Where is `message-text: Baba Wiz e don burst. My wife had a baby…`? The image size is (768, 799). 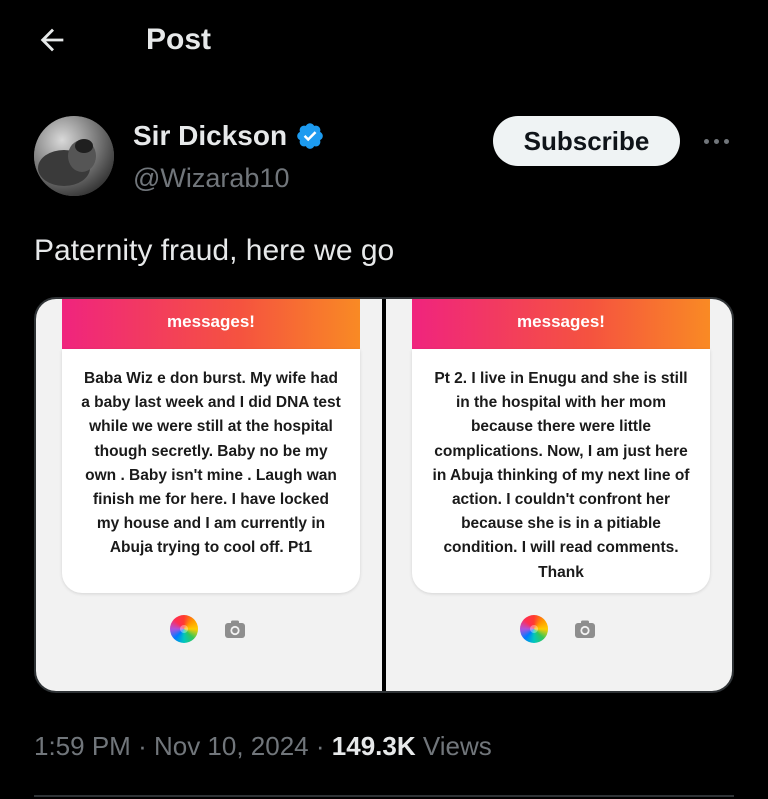 message-text: Baba Wiz e don burst. My wife had a baby… is located at coordinates (211, 463).